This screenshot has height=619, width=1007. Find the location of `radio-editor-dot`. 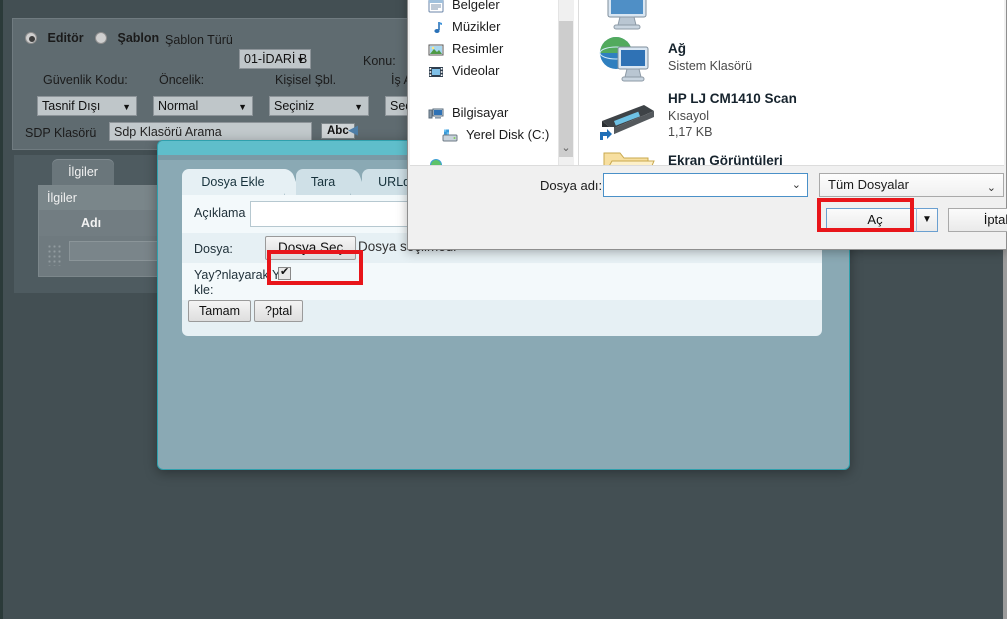

radio-editor-dot is located at coordinates (31, 38).